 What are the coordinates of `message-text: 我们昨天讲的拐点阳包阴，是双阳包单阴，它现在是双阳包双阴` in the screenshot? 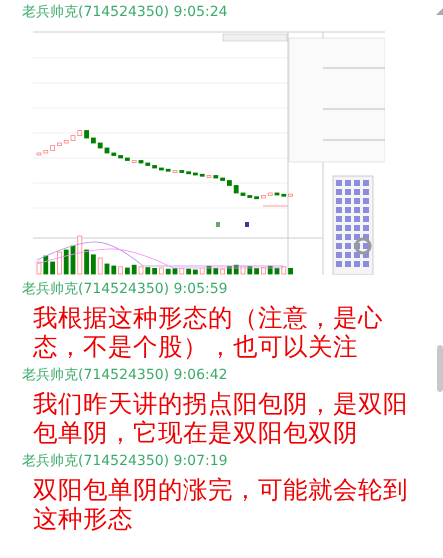 It's located at (221, 418).